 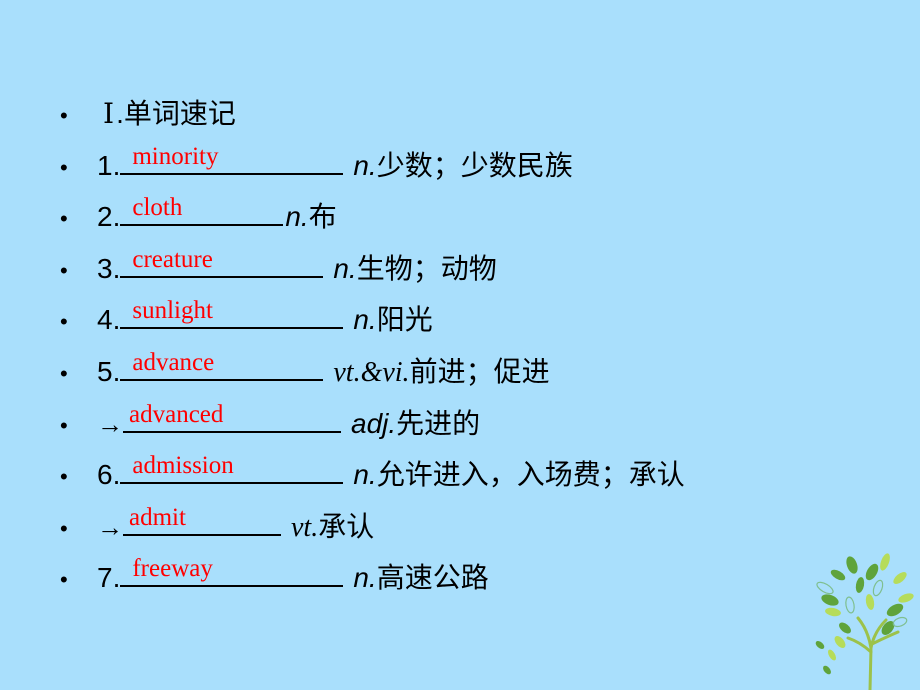 What do you see at coordinates (346, 526) in the screenshot?
I see `meaning: 承认` at bounding box center [346, 526].